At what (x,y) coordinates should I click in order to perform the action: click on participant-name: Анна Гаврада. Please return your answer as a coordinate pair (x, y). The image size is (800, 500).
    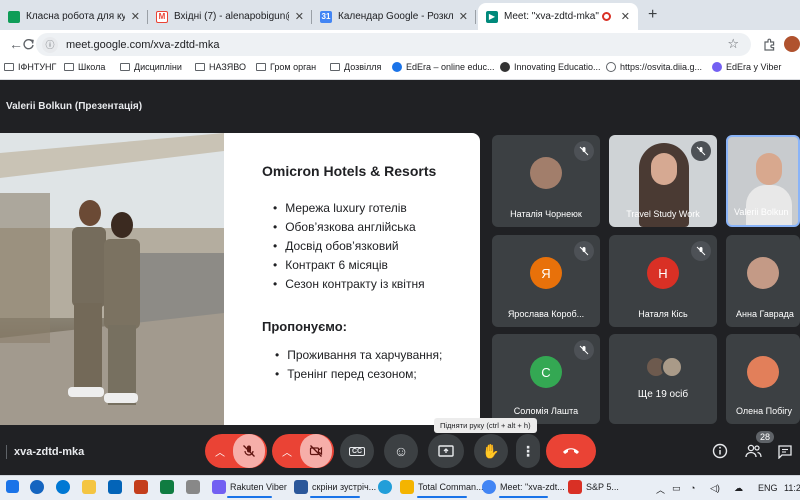
    Looking at the image, I should click on (768, 314).